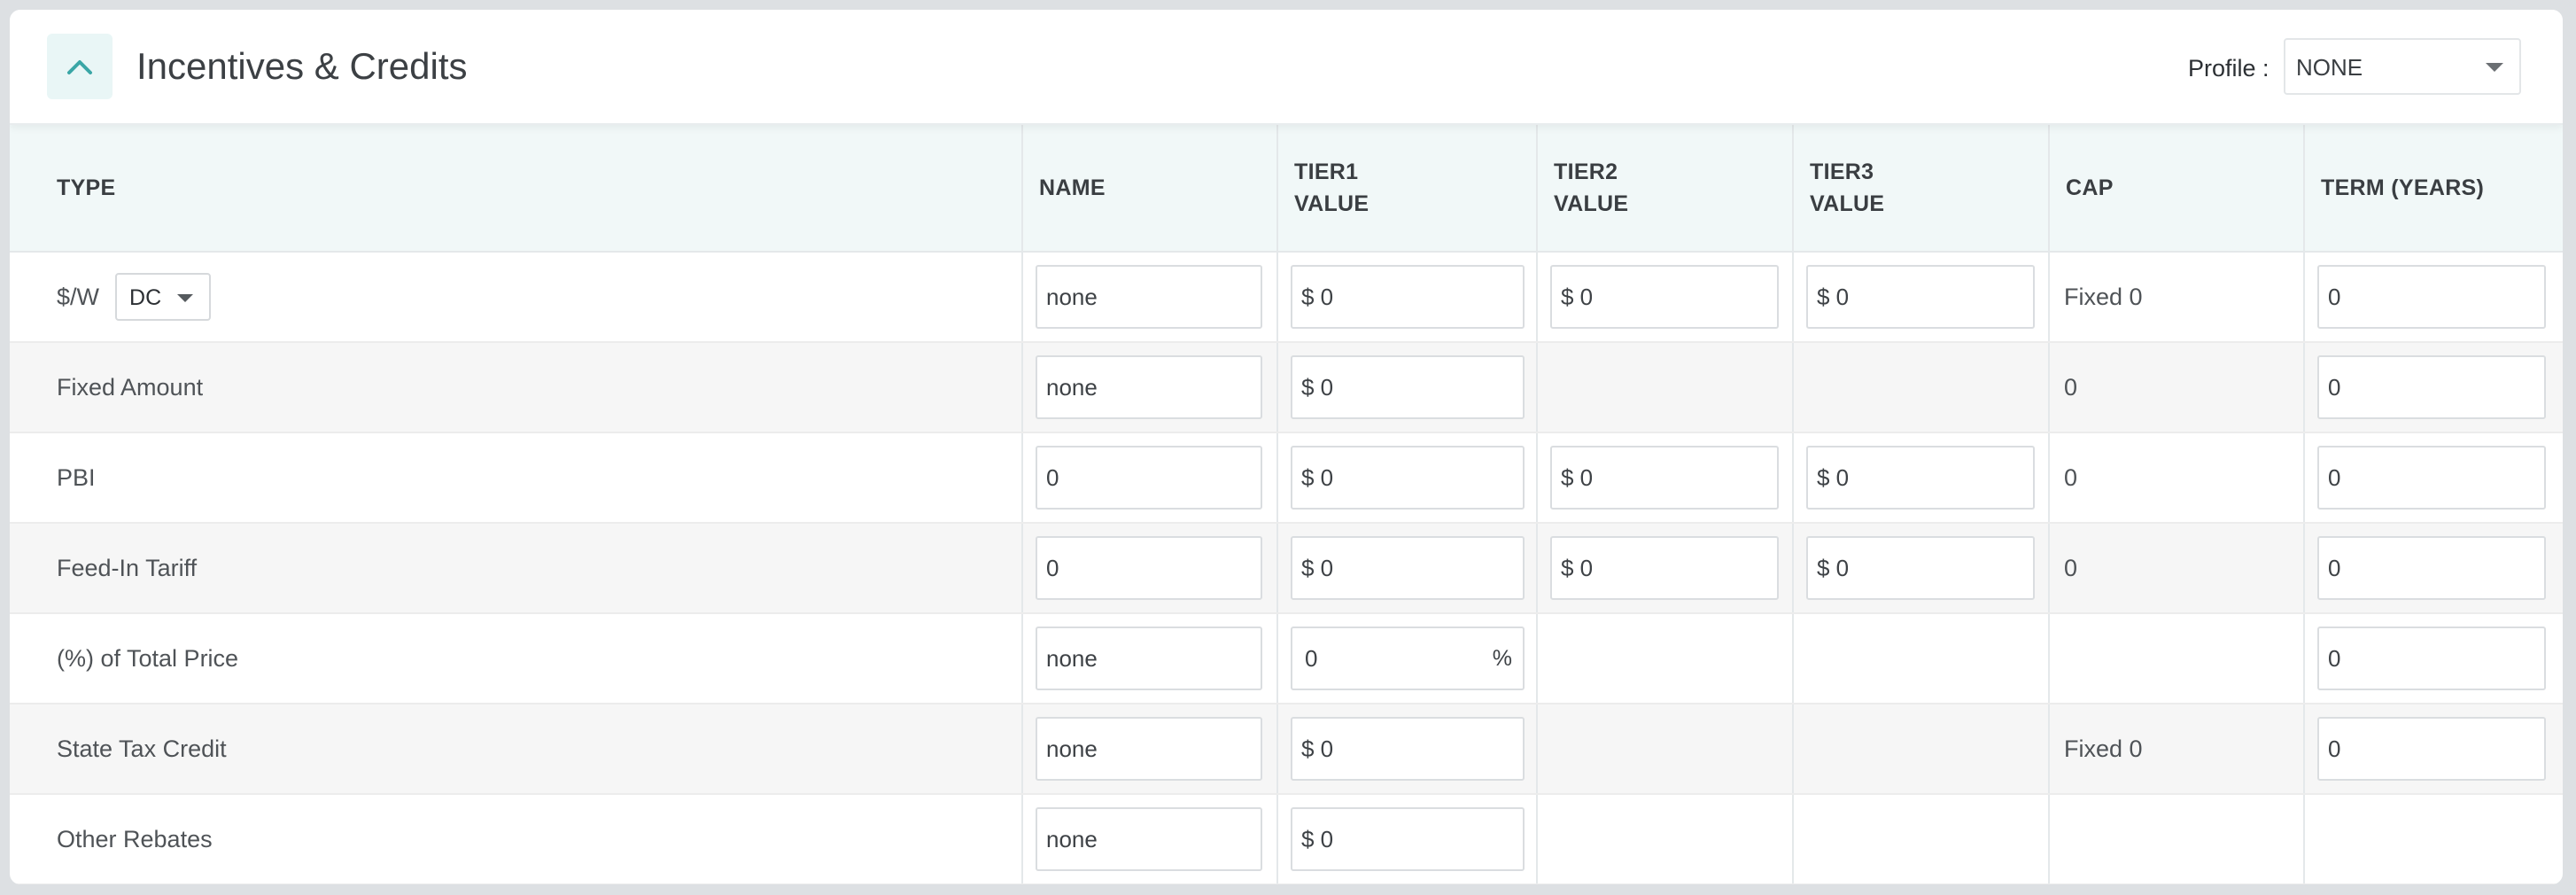 The width and height of the screenshot is (2576, 895). Describe the element at coordinates (2433, 189) in the screenshot. I see `column-header-term: TERM (YEARS)` at that location.